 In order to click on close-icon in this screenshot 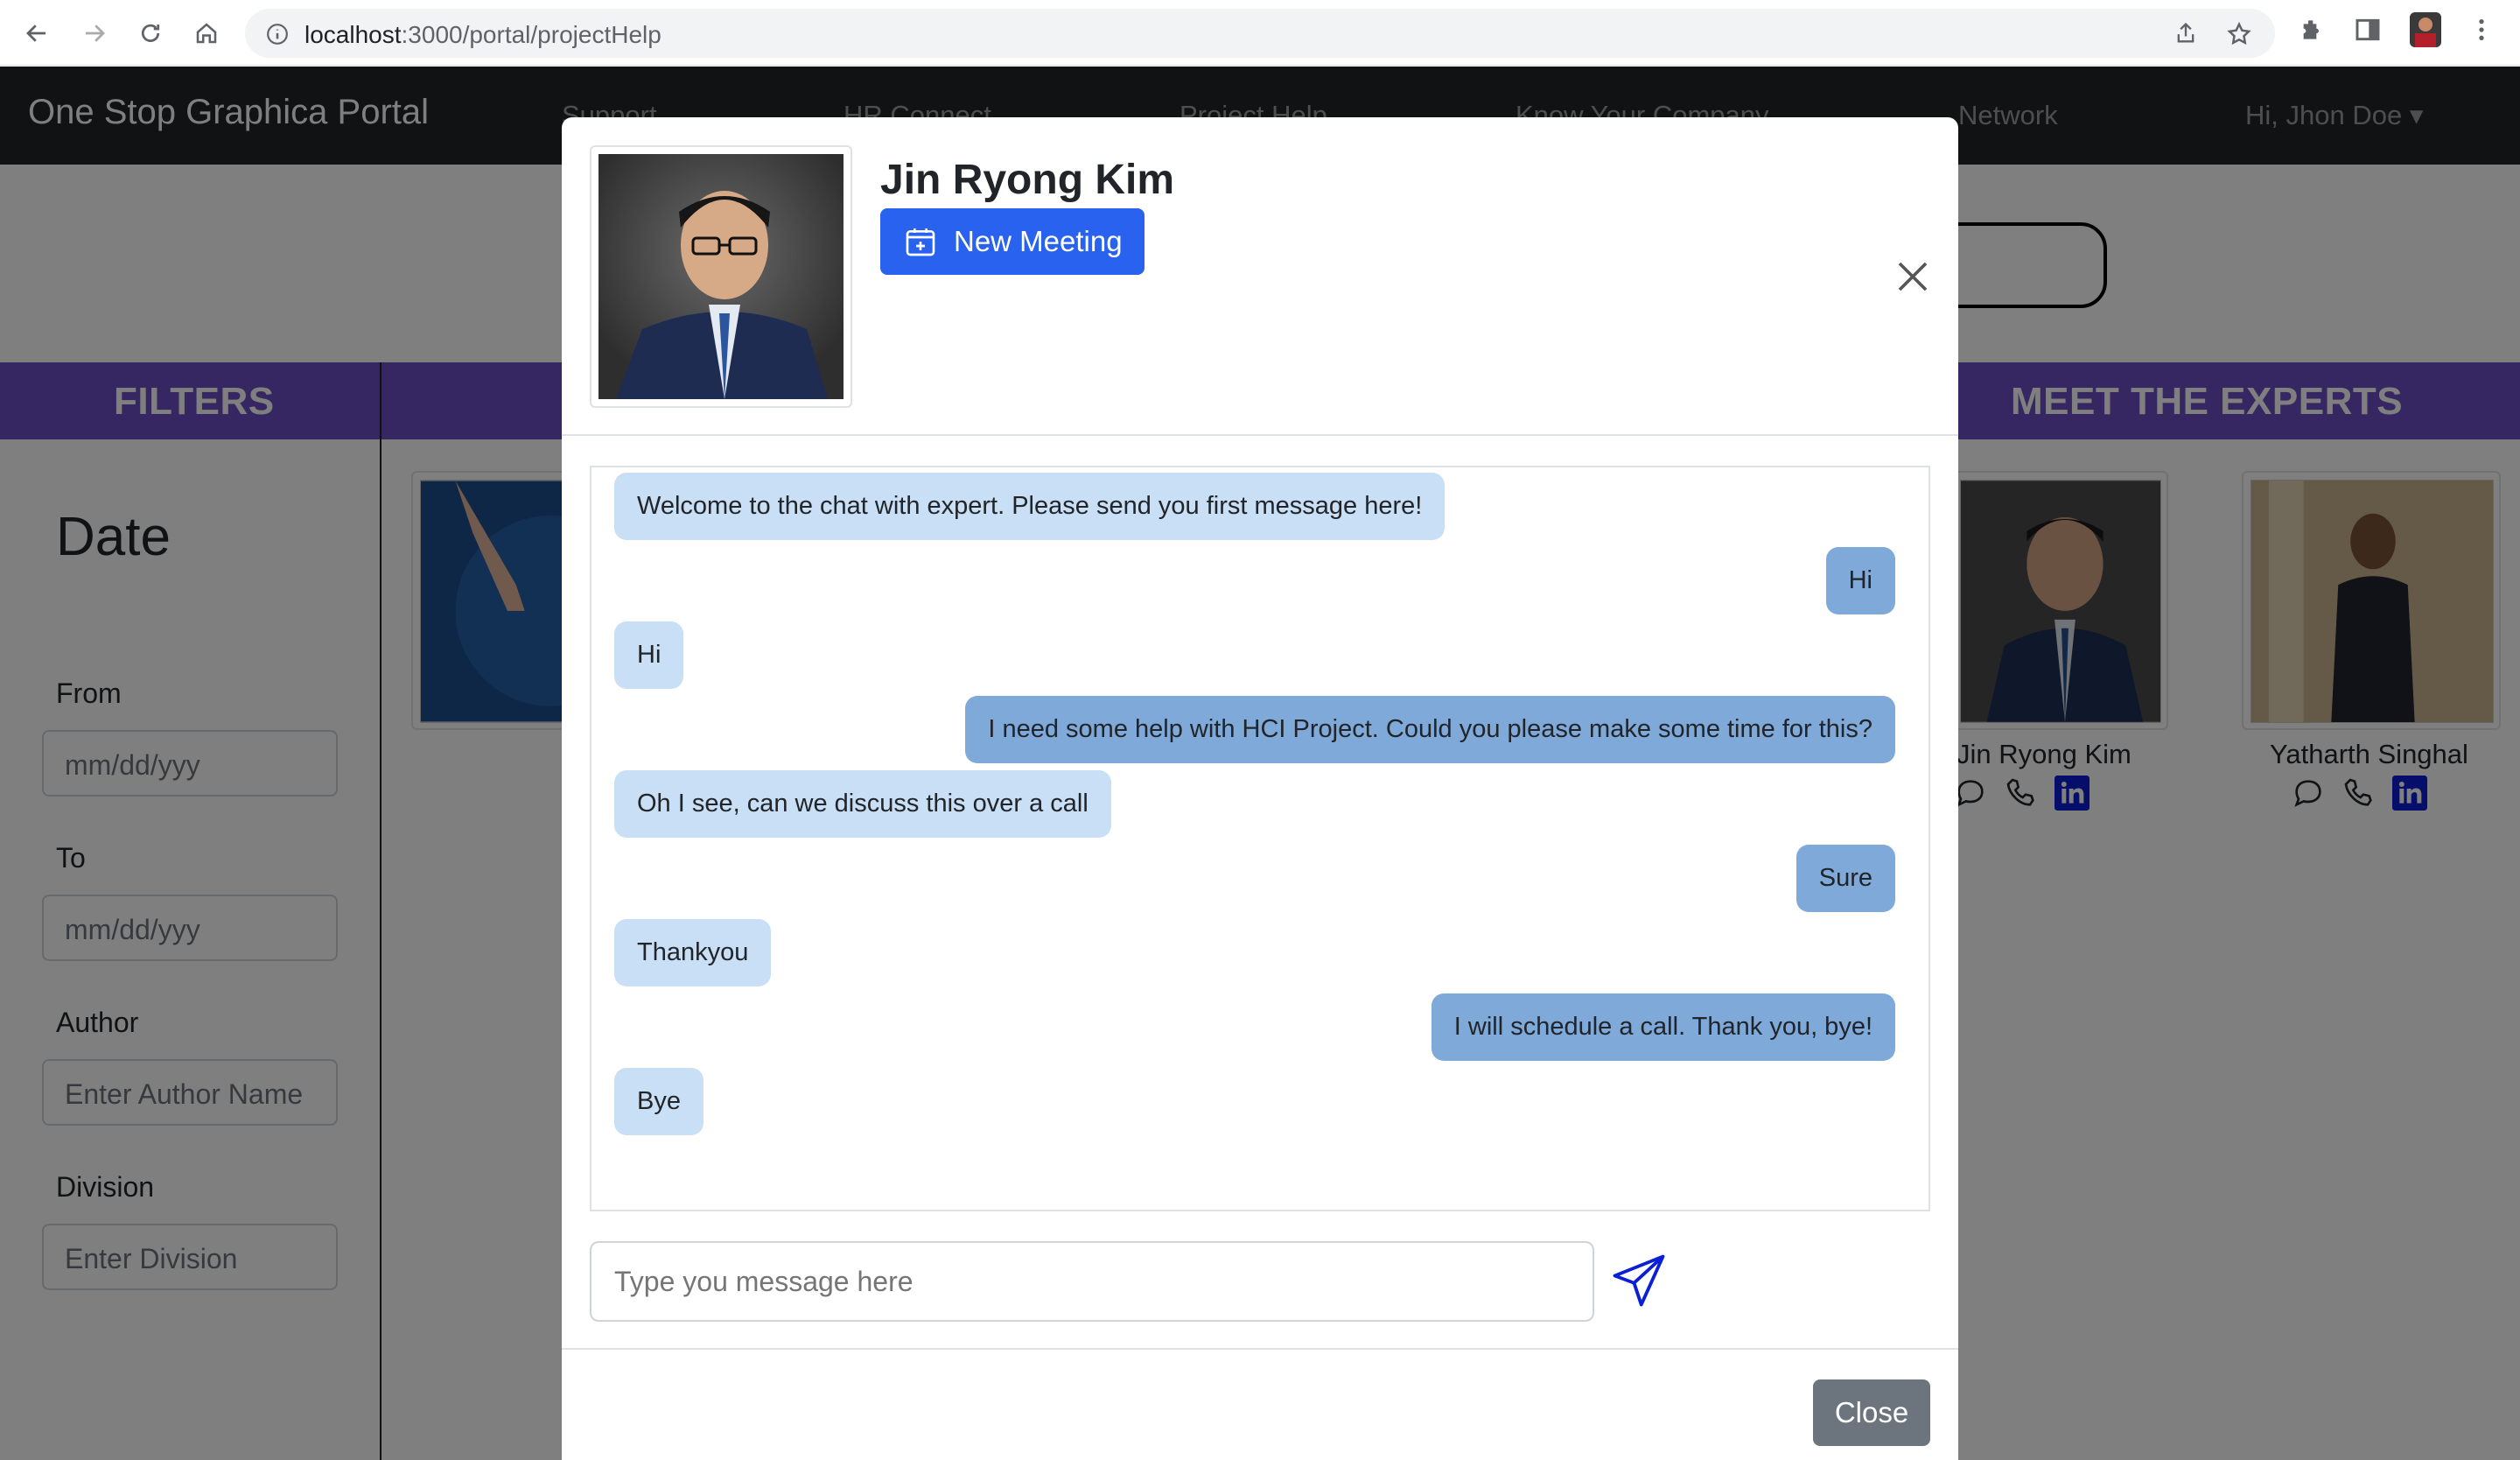, I will do `click(1912, 277)`.